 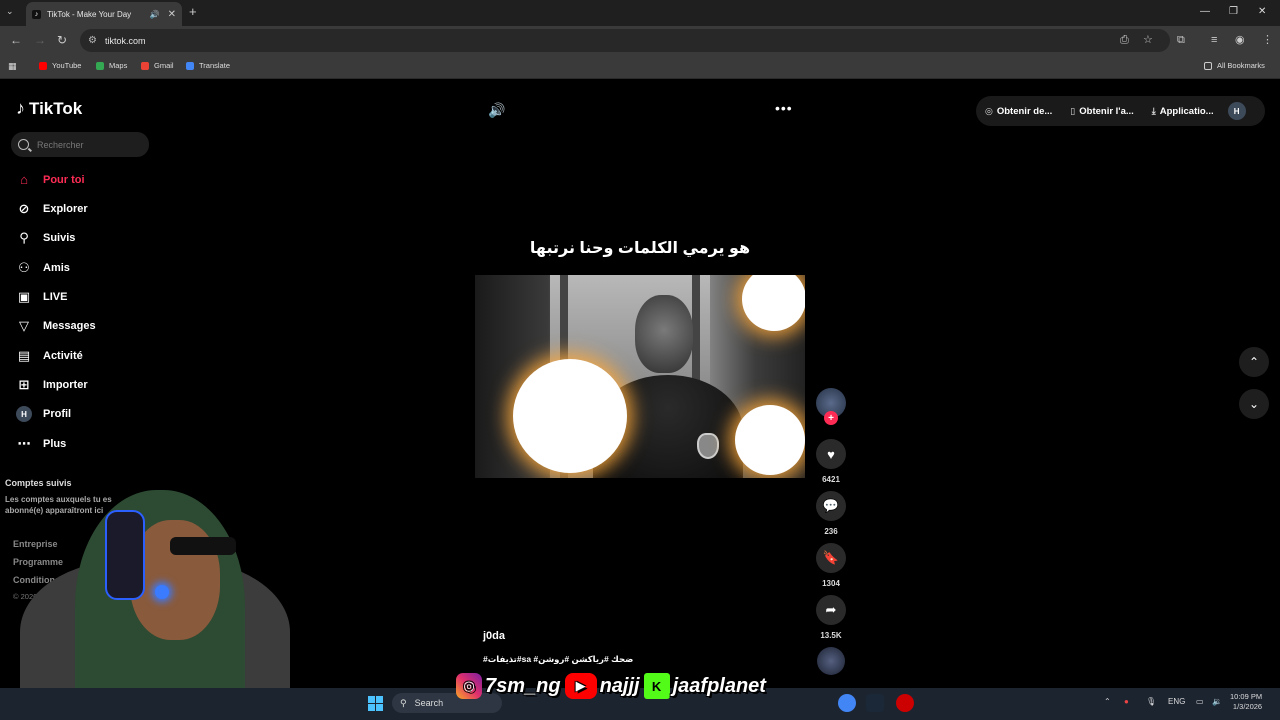 What do you see at coordinates (831, 558) in the screenshot?
I see `bookmark-icon: 🔖` at bounding box center [831, 558].